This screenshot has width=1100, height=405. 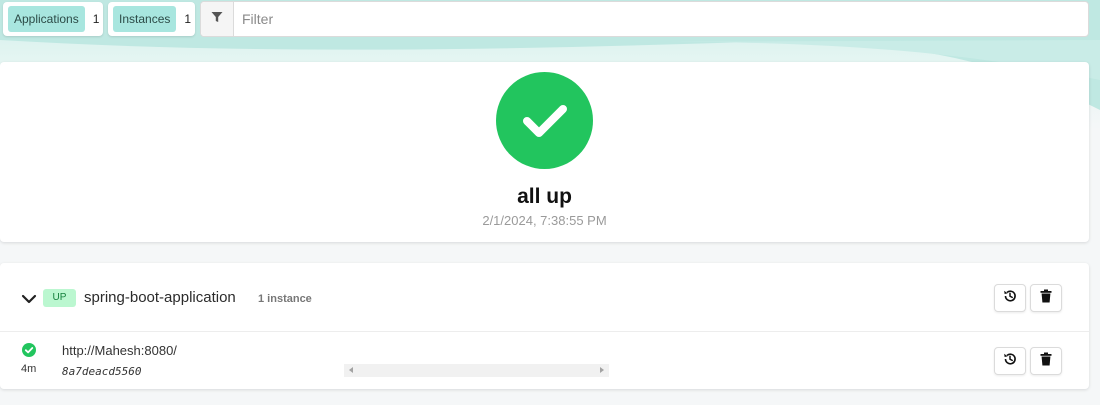 I want to click on instance-id: 8a7deacd5560, so click(x=102, y=371).